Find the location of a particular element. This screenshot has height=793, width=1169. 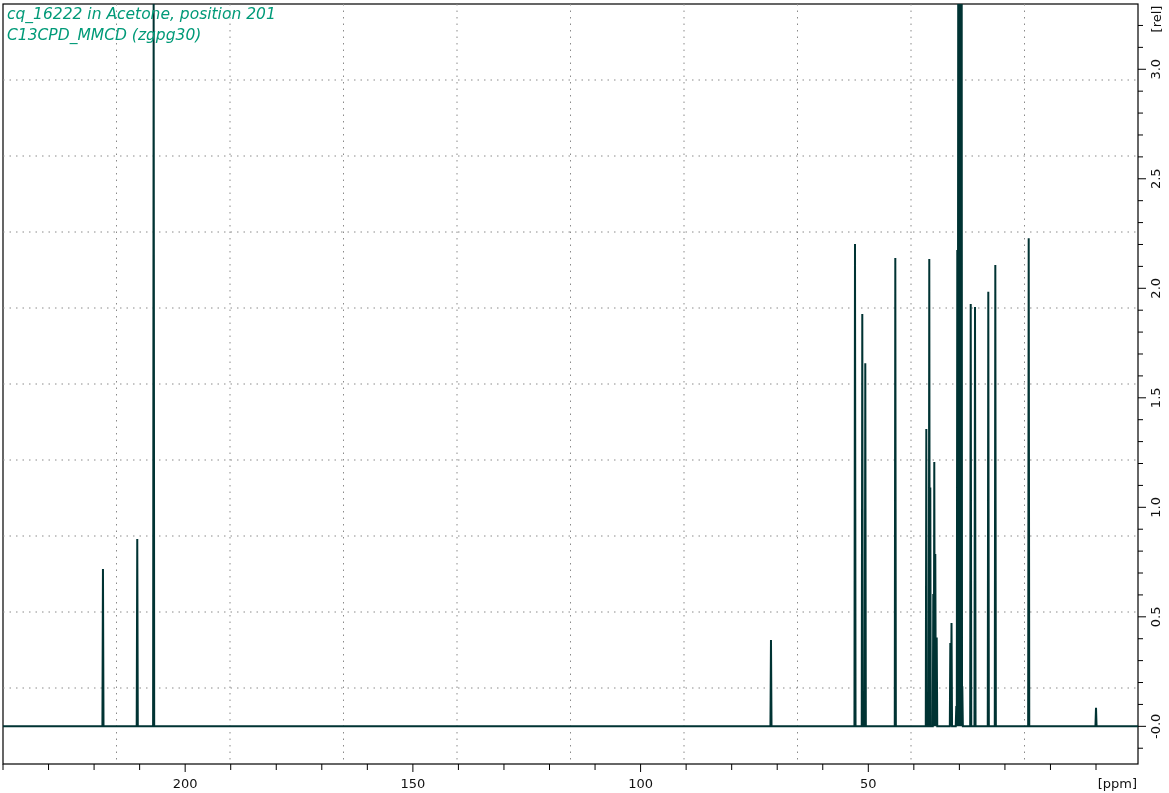

y-tick-label: 1.5 is located at coordinates (1156, 398).